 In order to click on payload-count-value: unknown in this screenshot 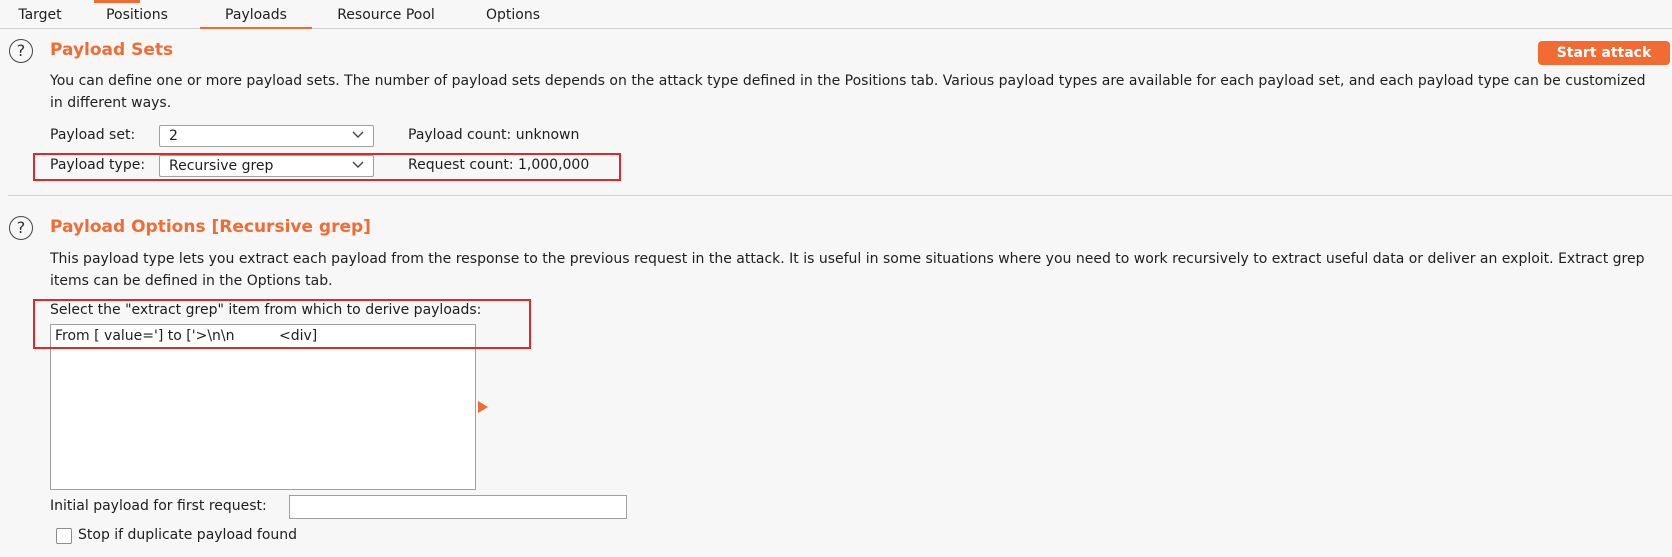, I will do `click(547, 135)`.